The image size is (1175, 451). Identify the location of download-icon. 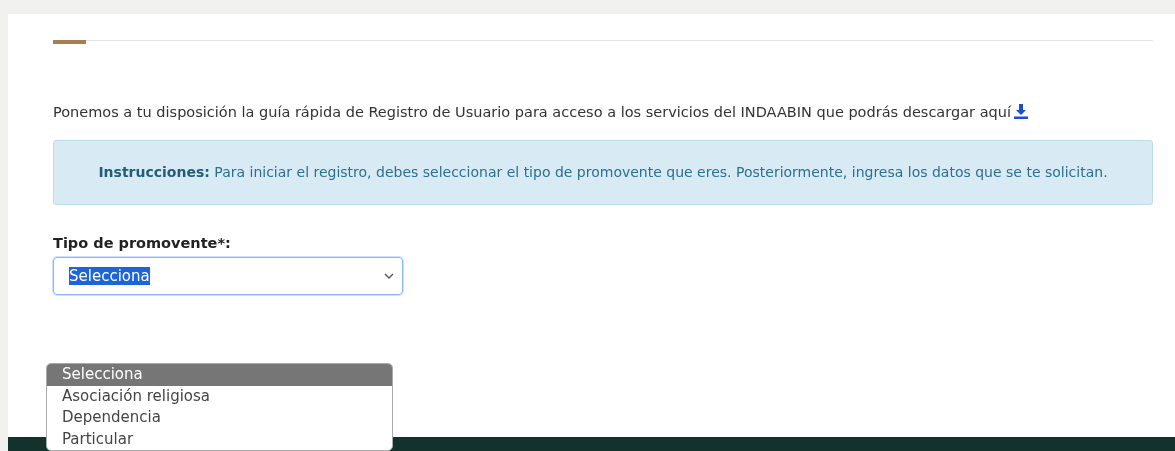
(1020, 111).